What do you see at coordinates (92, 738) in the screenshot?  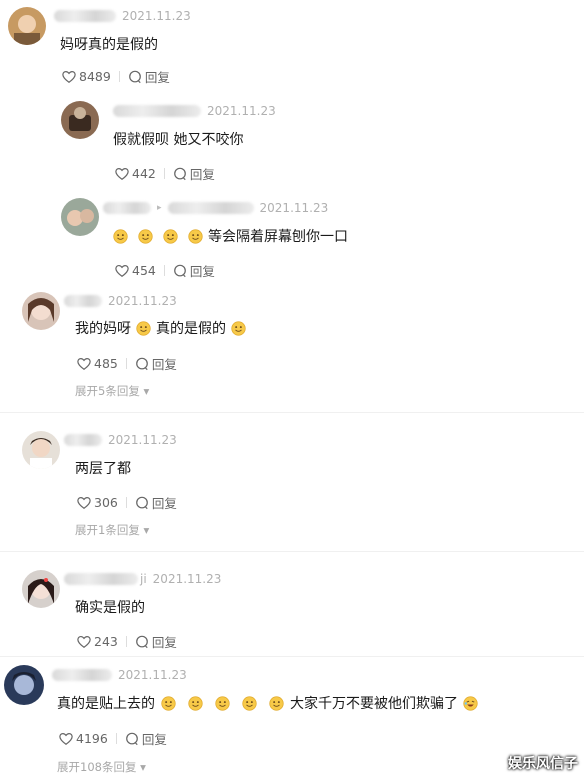 I see `like-count: 4196` at bounding box center [92, 738].